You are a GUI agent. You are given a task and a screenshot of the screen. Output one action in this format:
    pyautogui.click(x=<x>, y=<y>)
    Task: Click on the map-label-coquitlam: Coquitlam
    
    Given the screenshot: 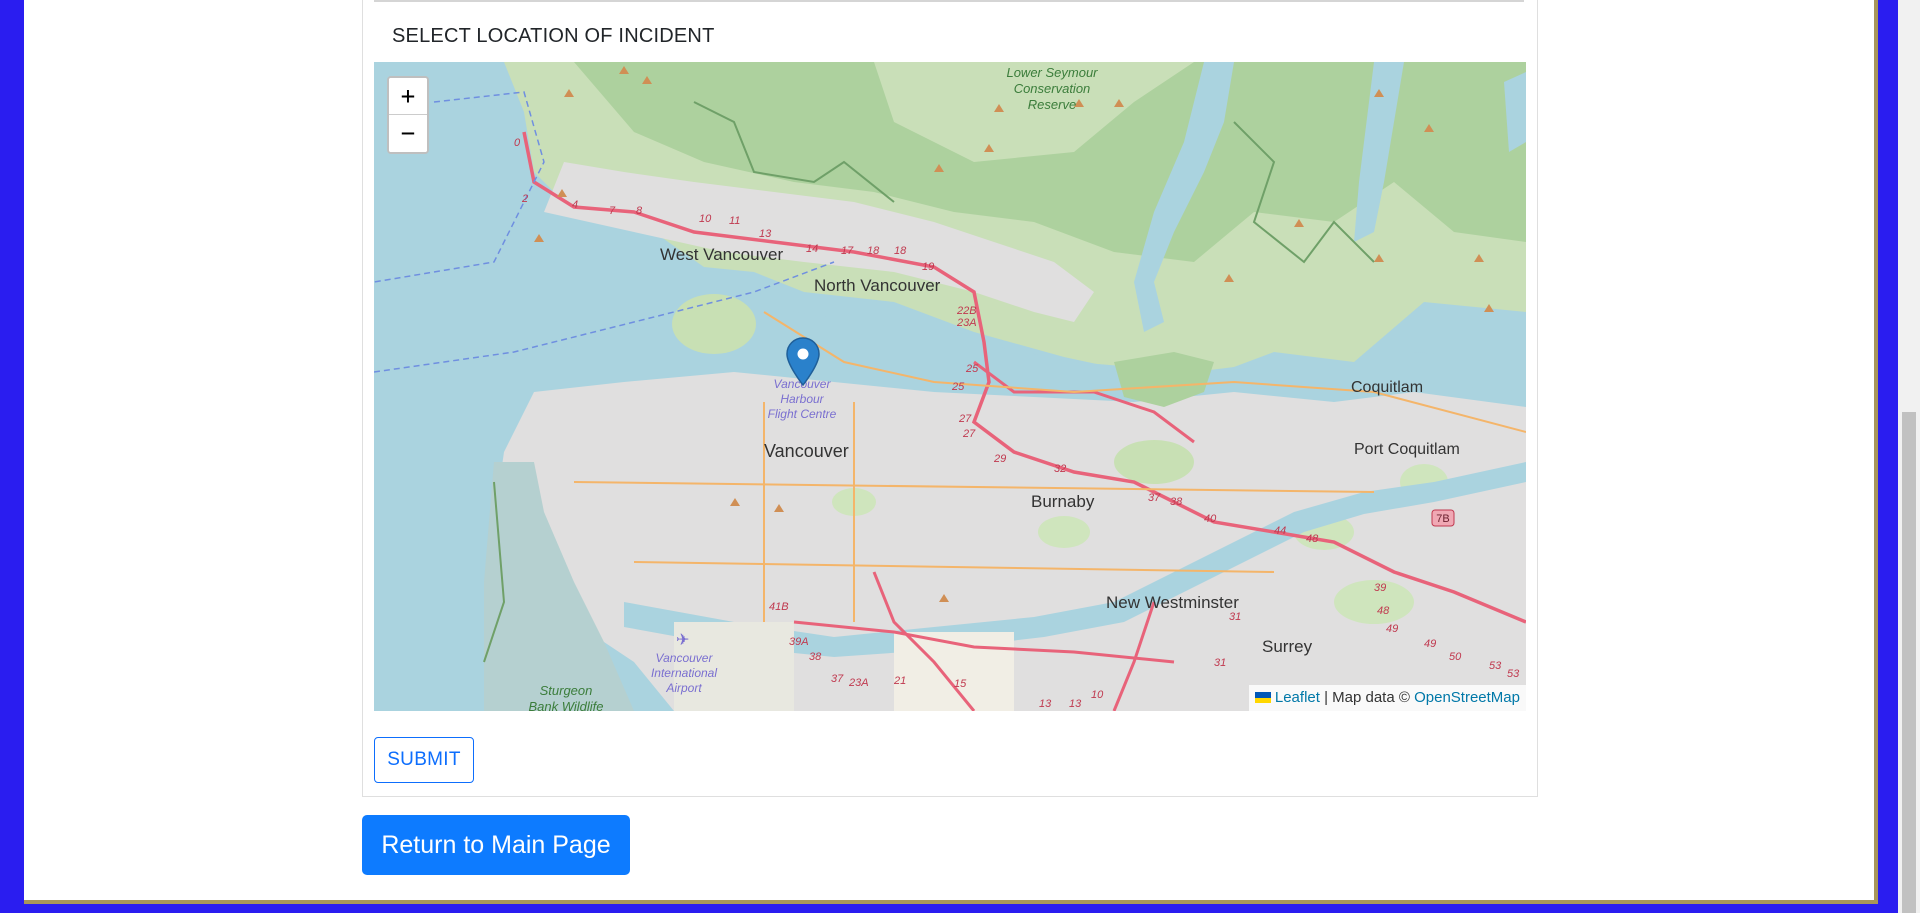 What is the action you would take?
    pyautogui.click(x=1387, y=387)
    